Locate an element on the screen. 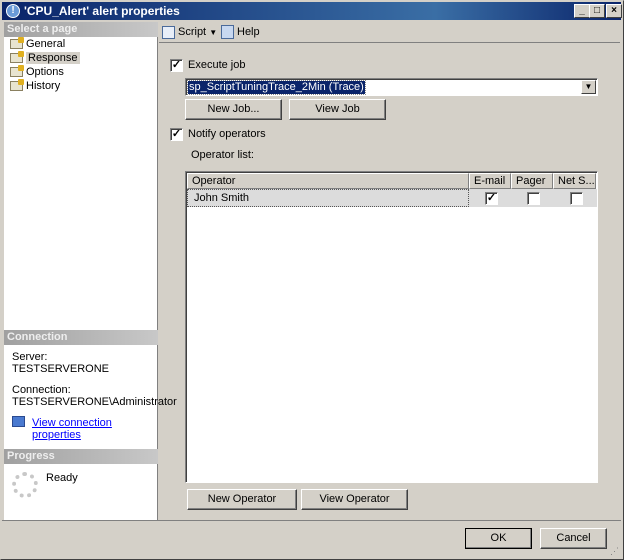  script-icon is located at coordinates (168, 32).